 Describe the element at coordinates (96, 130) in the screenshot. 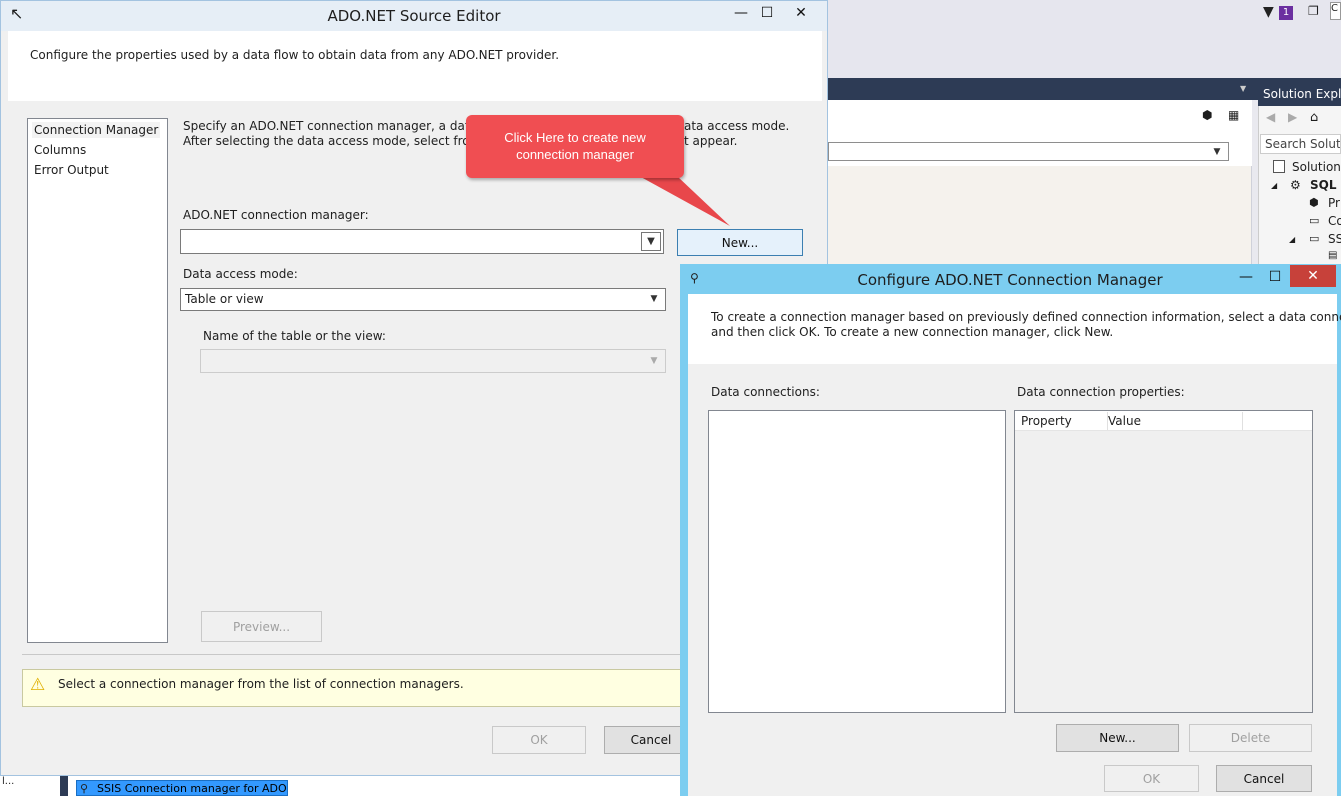

I see `nav-item-connection-manager: Connection Manager` at that location.